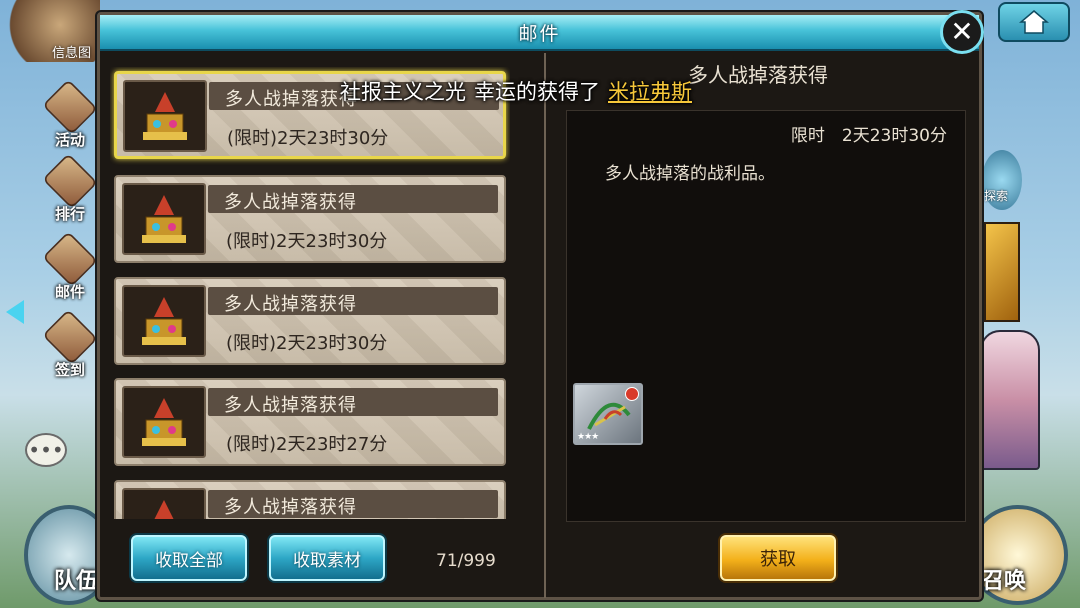 This screenshot has width=1080, height=608. I want to click on close-button: ✕, so click(962, 32).